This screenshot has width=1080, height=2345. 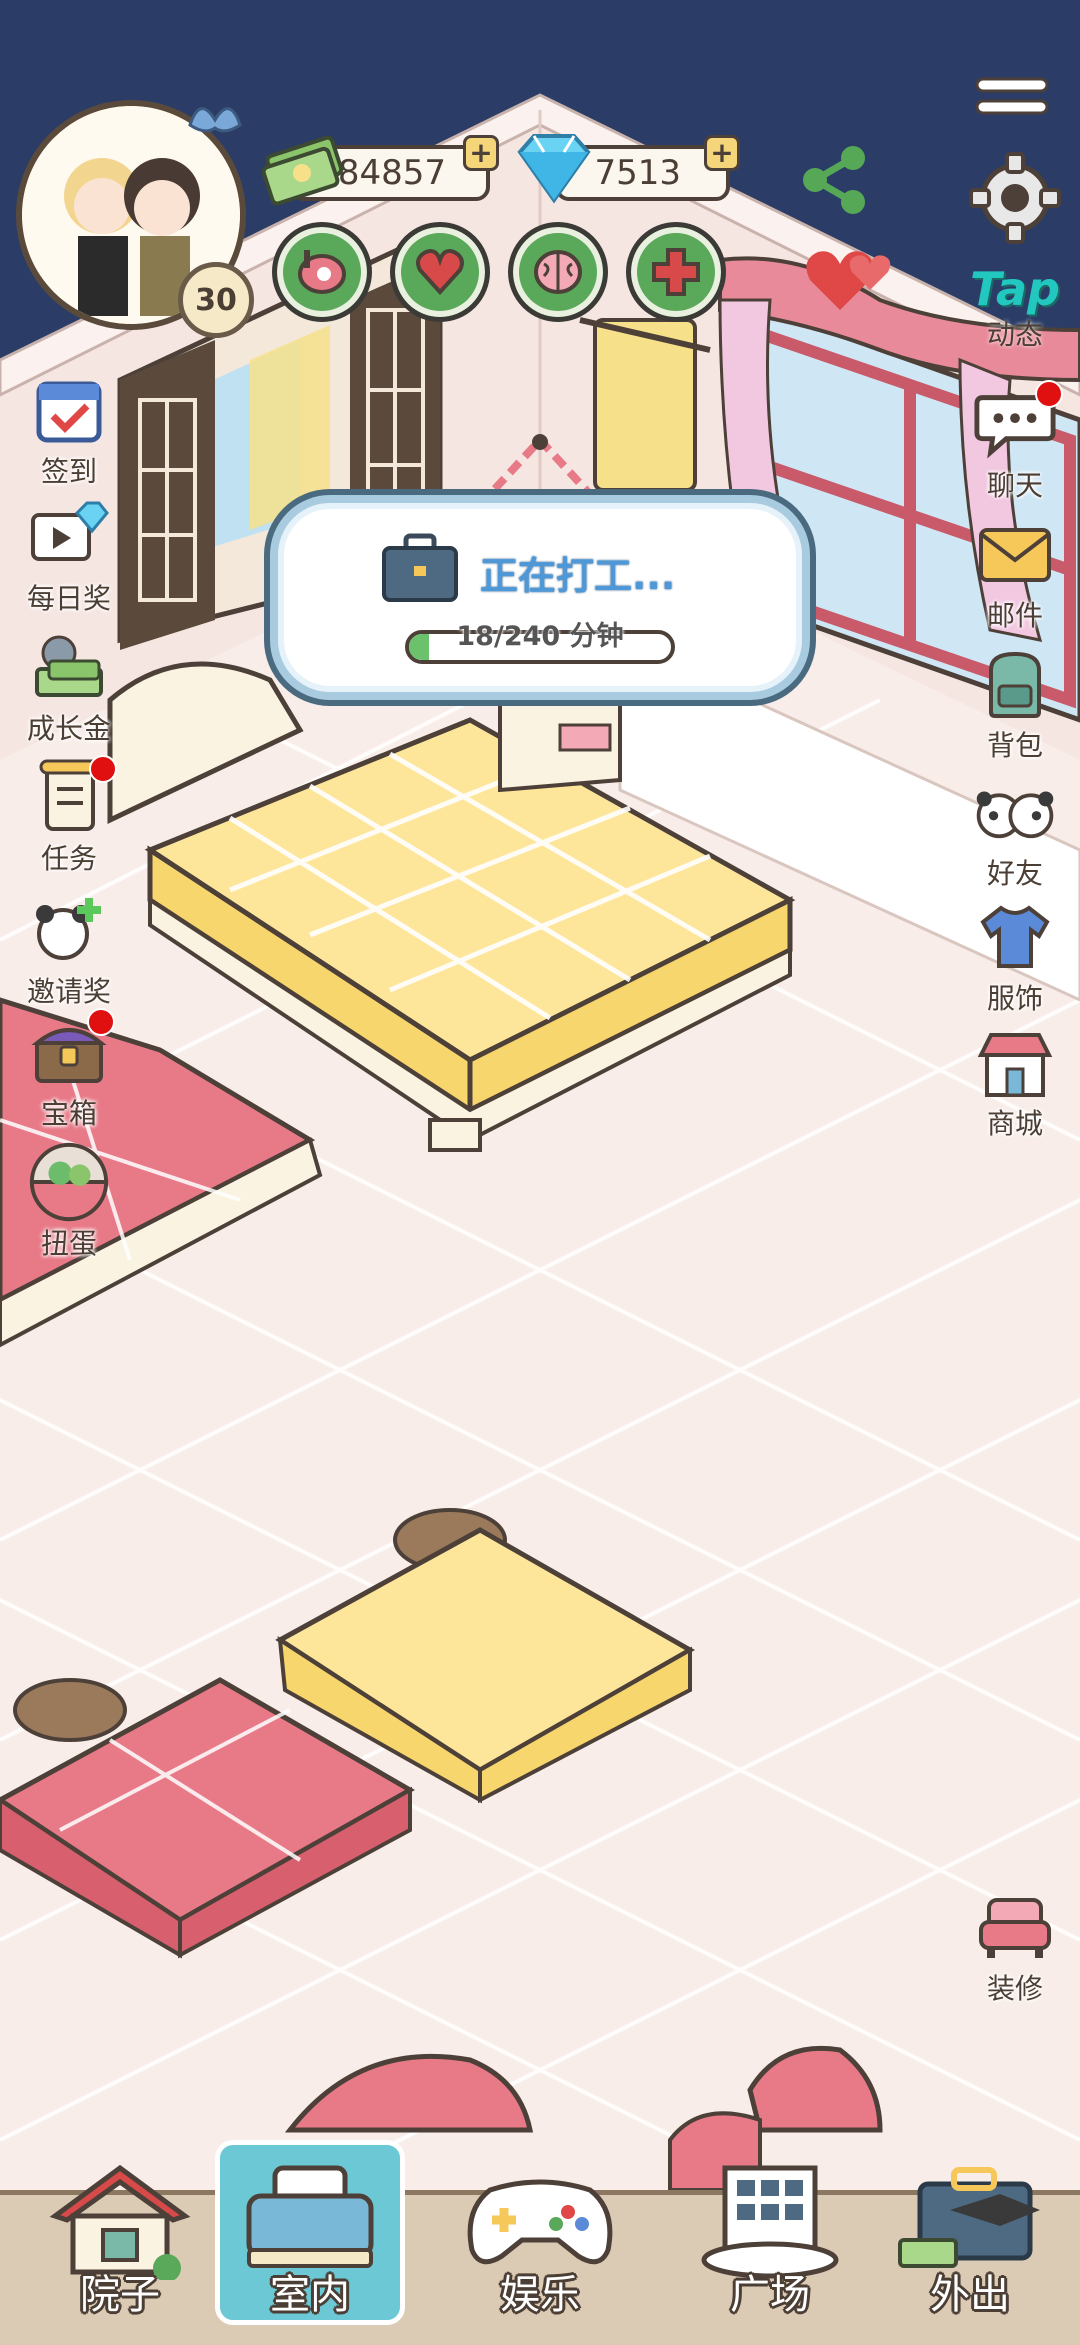 What do you see at coordinates (1014, 998) in the screenshot?
I see `clothes-label: 服饰` at bounding box center [1014, 998].